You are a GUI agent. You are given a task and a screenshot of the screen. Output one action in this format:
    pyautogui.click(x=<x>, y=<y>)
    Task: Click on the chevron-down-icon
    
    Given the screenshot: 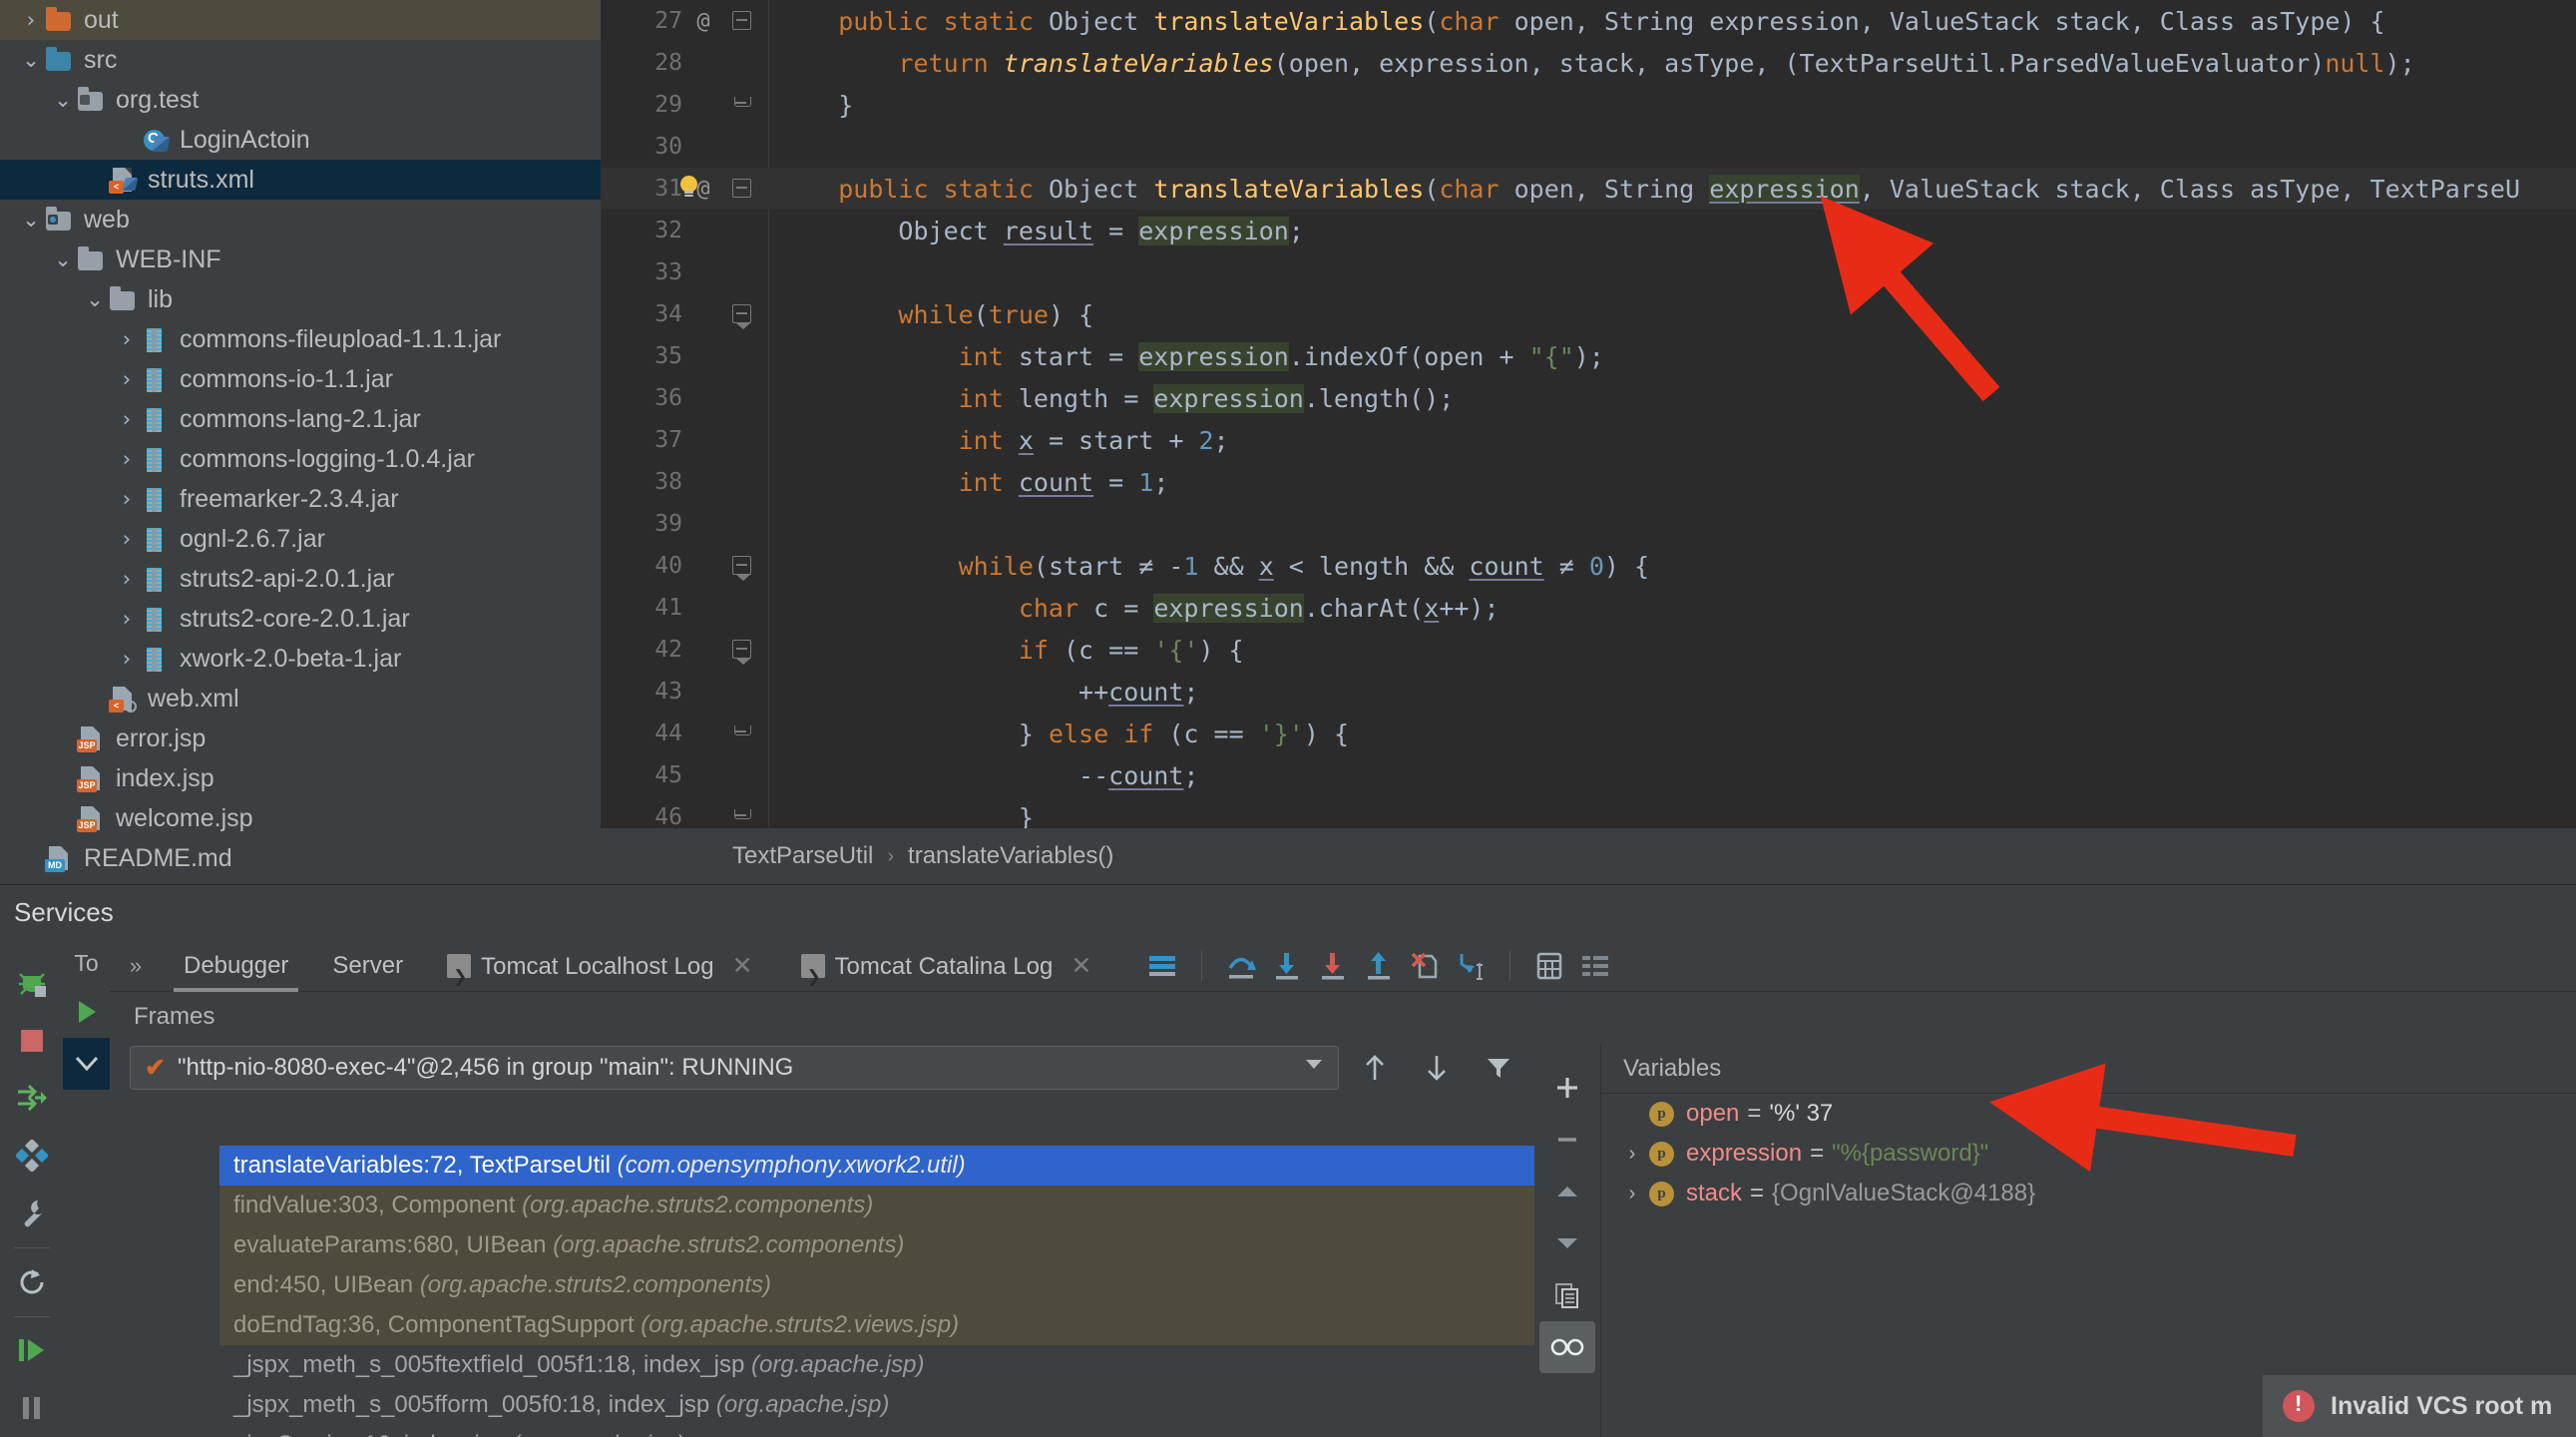 What is the action you would take?
    pyautogui.click(x=1314, y=1064)
    